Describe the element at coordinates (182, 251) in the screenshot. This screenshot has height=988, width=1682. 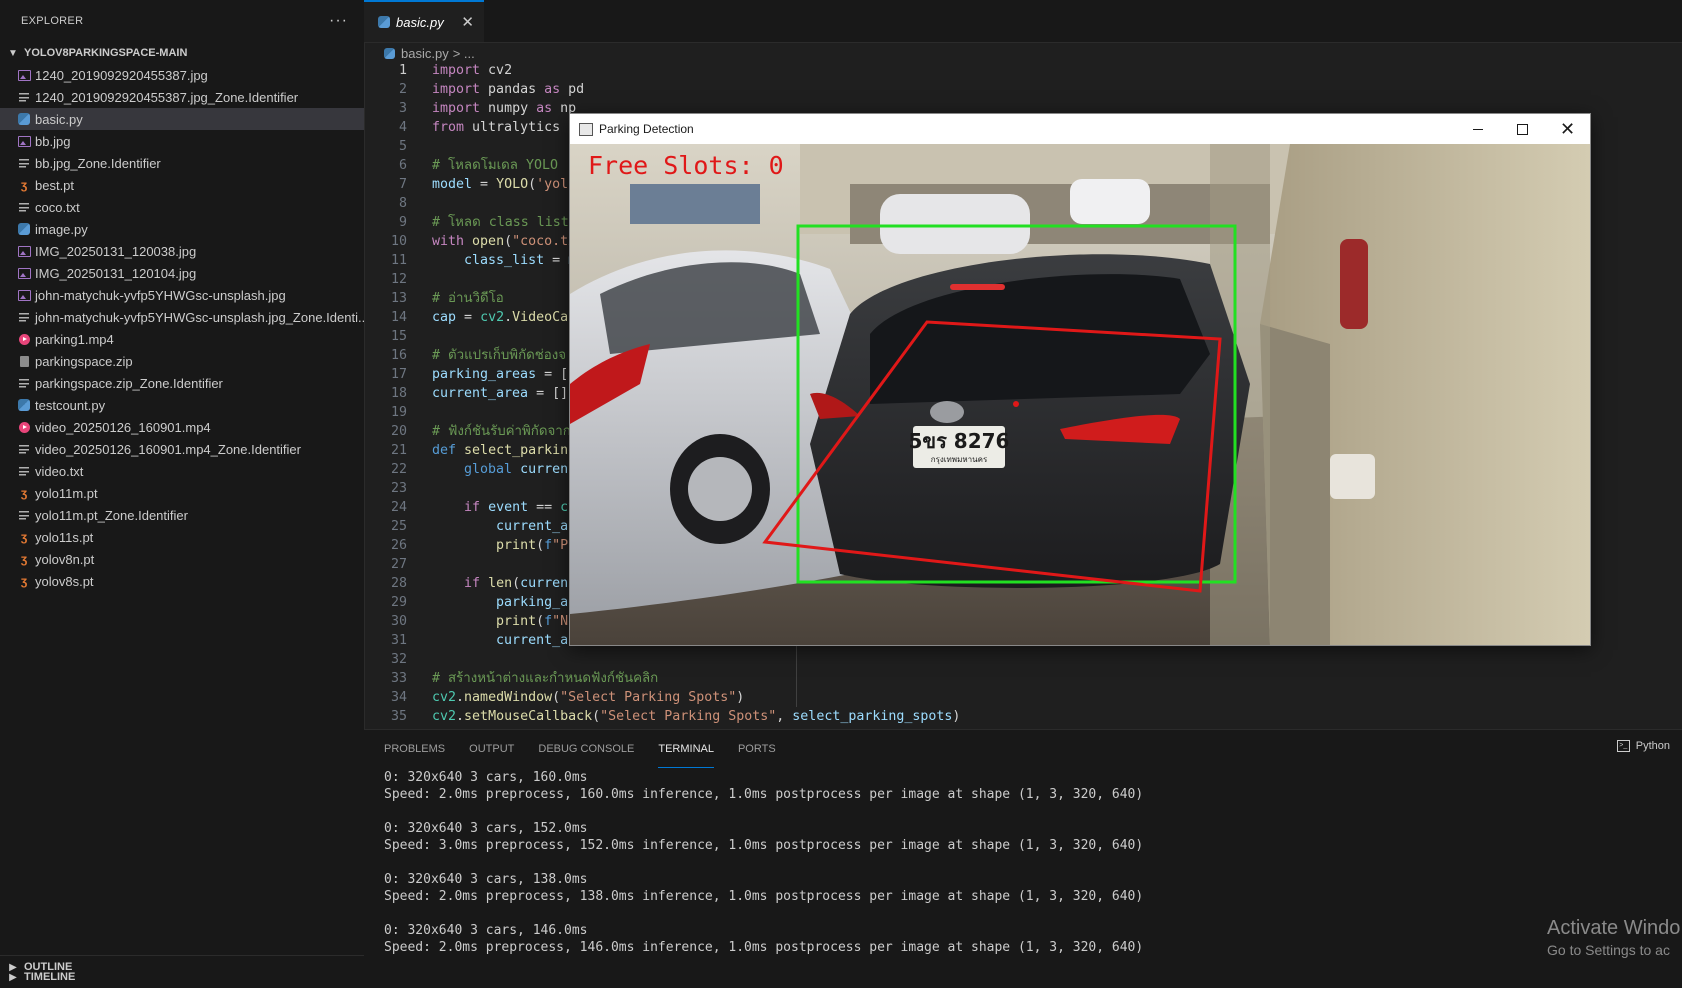
I see `file-item: IMG_20250131_120038.jpg` at that location.